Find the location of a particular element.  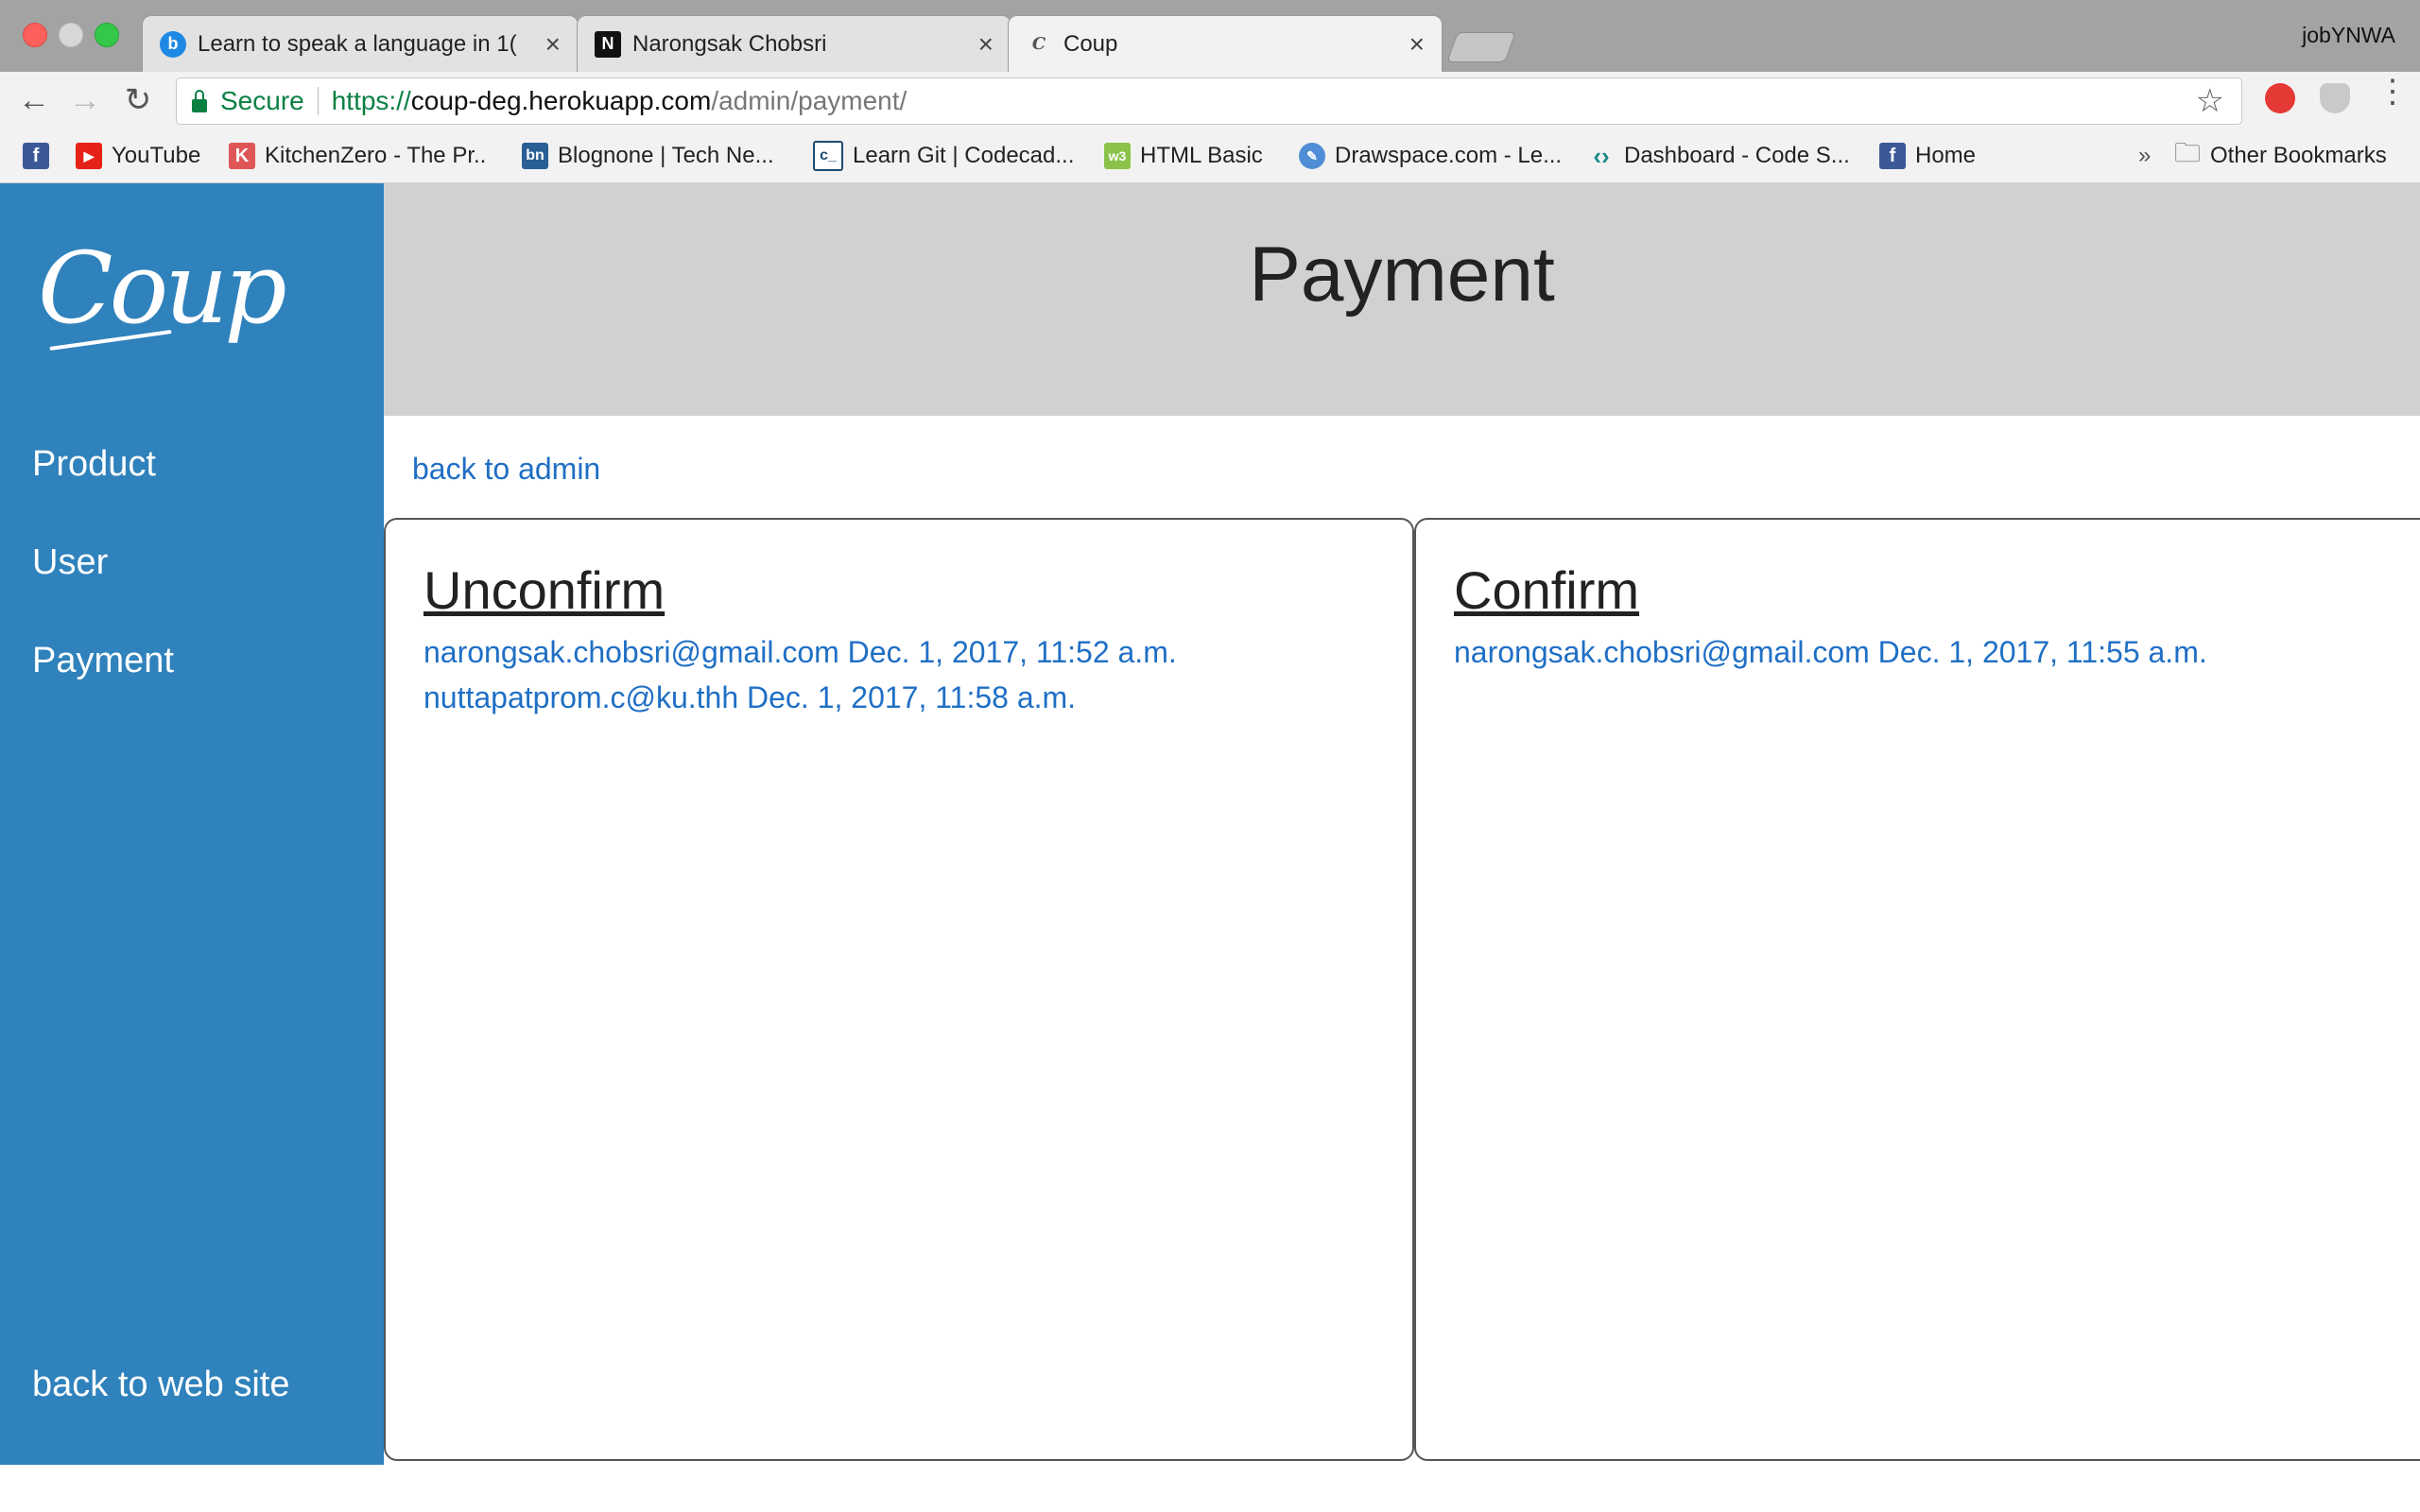

maximize-window-button is located at coordinates (107, 35).